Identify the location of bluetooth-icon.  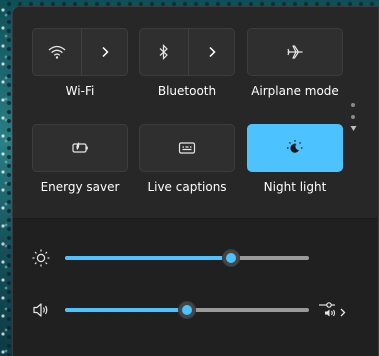
(163, 52).